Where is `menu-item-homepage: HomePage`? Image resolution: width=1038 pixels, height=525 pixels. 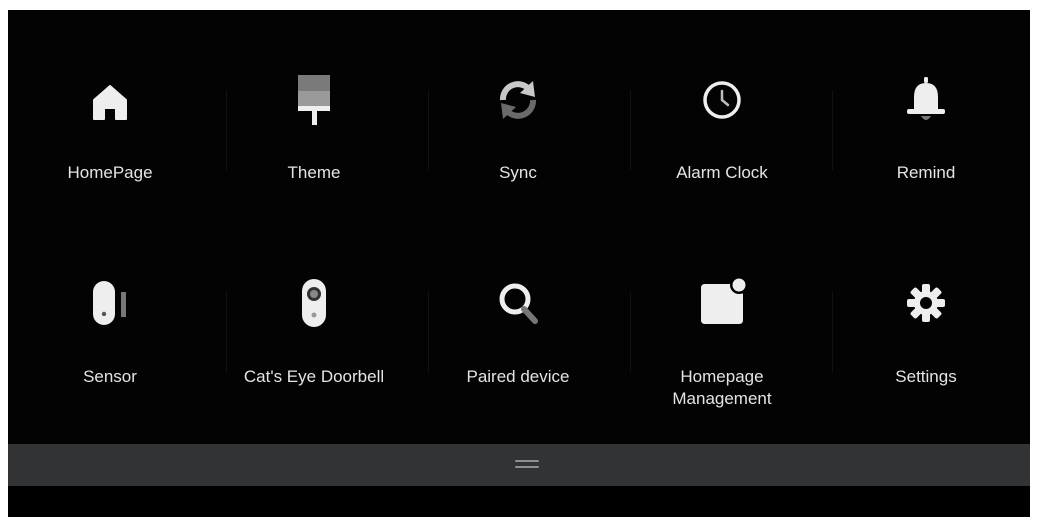 menu-item-homepage: HomePage is located at coordinates (110, 110).